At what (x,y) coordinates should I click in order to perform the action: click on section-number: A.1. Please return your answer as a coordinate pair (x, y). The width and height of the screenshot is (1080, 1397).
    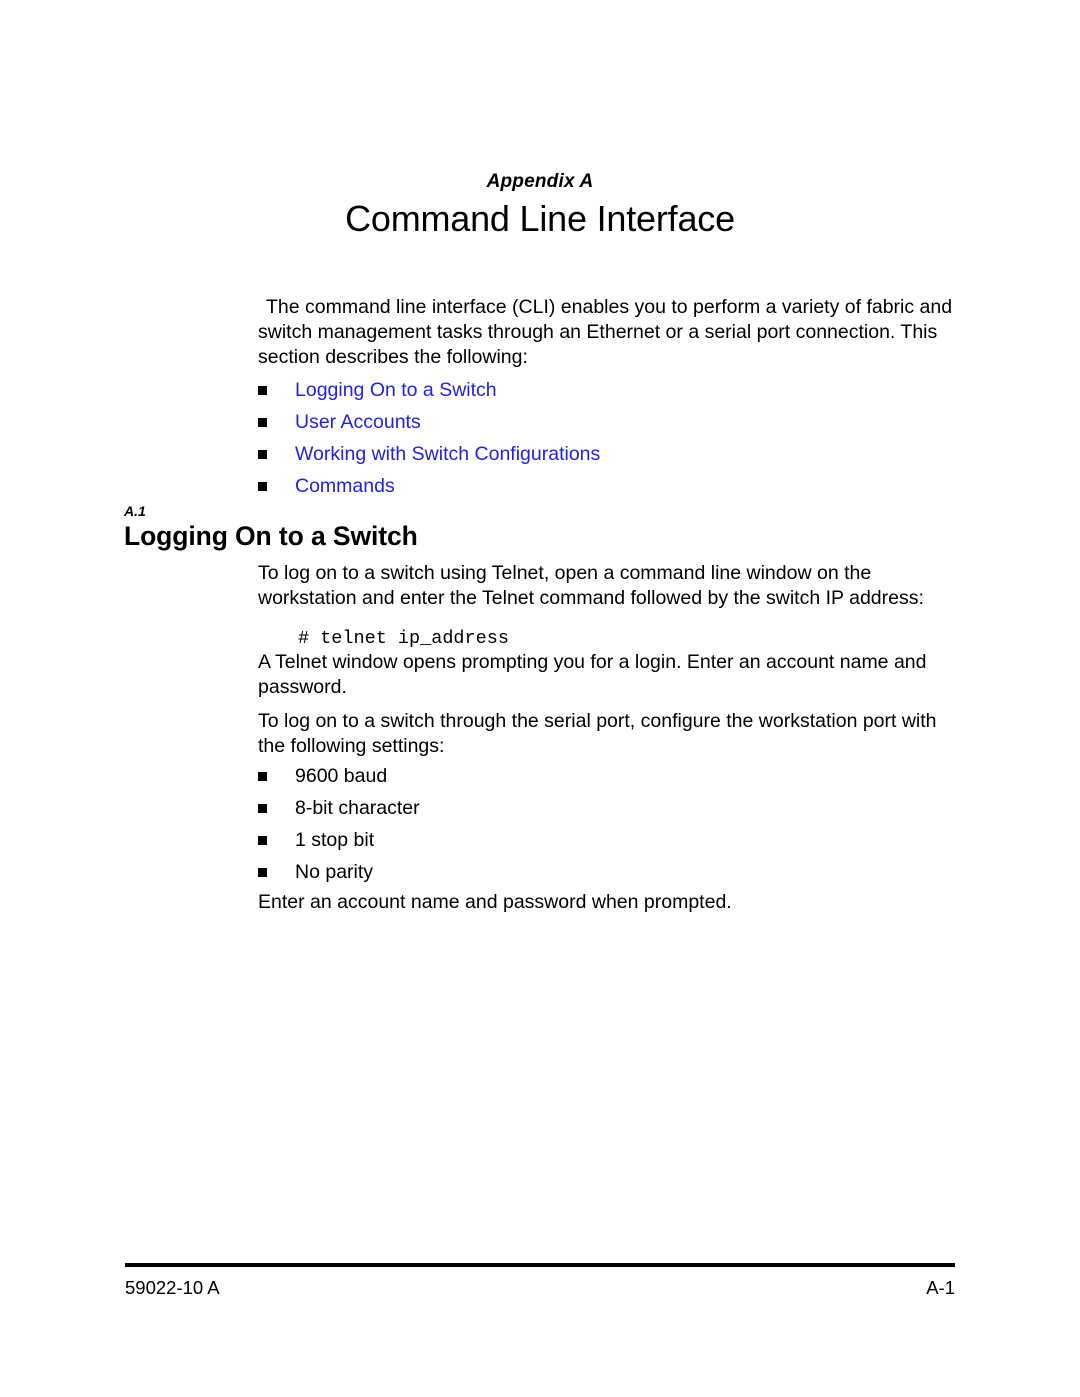
    Looking at the image, I should click on (135, 511).